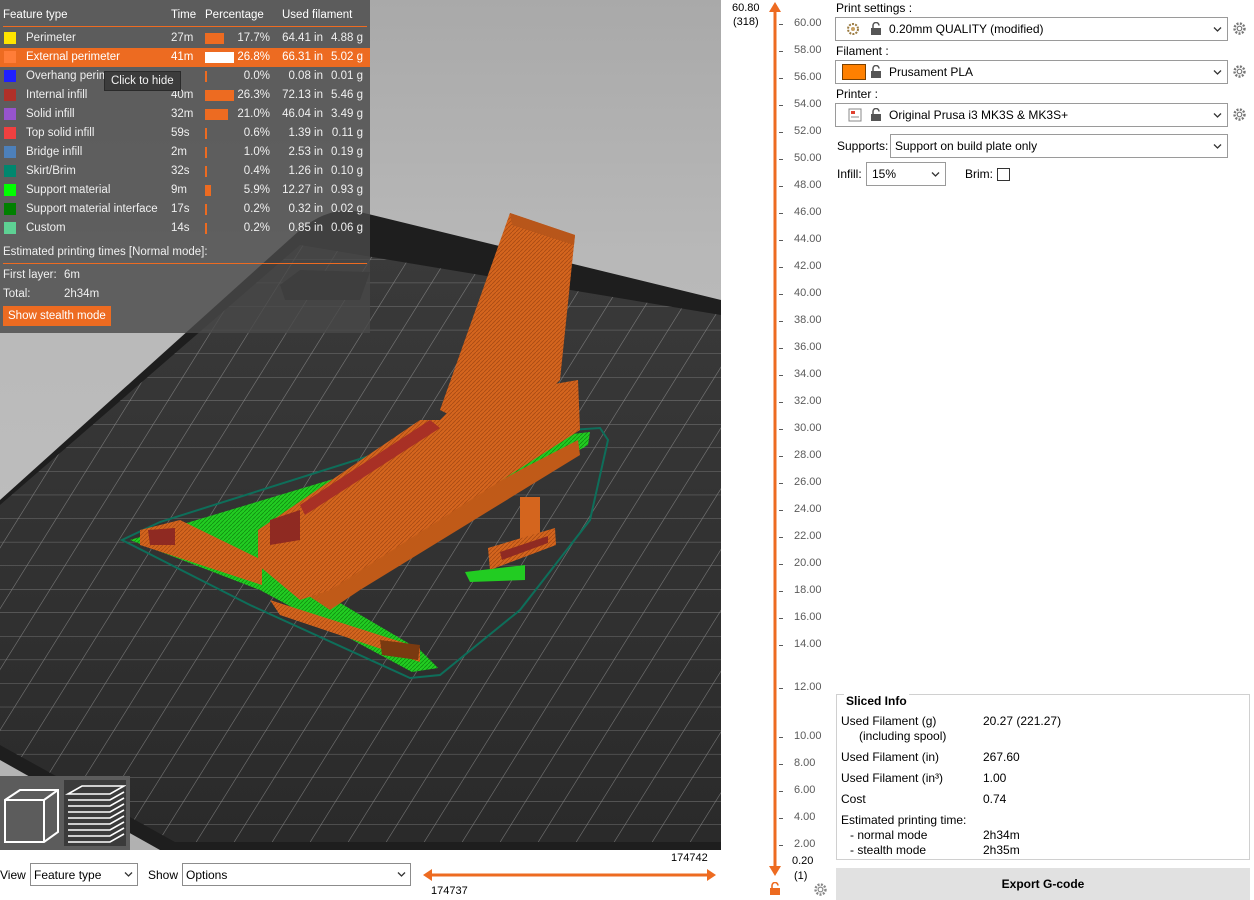  What do you see at coordinates (35, 15) in the screenshot?
I see `legend-header-feature: Feature type` at bounding box center [35, 15].